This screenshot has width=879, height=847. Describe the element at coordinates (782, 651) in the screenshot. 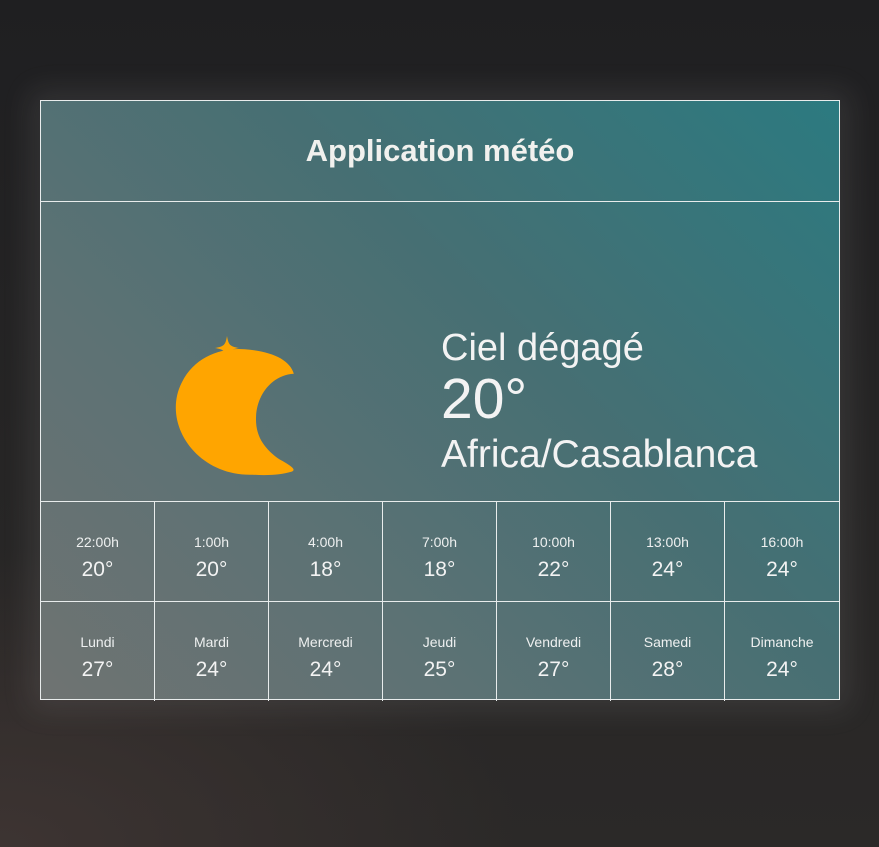

I see `daily-item: Dimanche 24°` at that location.